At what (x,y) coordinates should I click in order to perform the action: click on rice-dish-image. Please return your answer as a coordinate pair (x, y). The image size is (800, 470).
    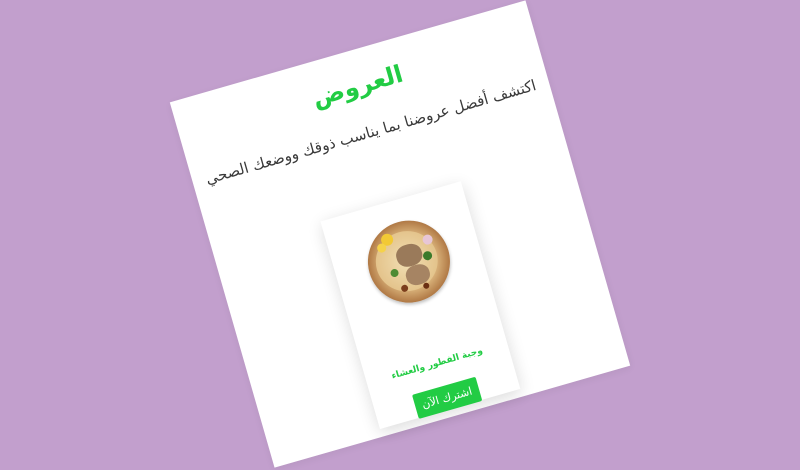
    Looking at the image, I should click on (409, 261).